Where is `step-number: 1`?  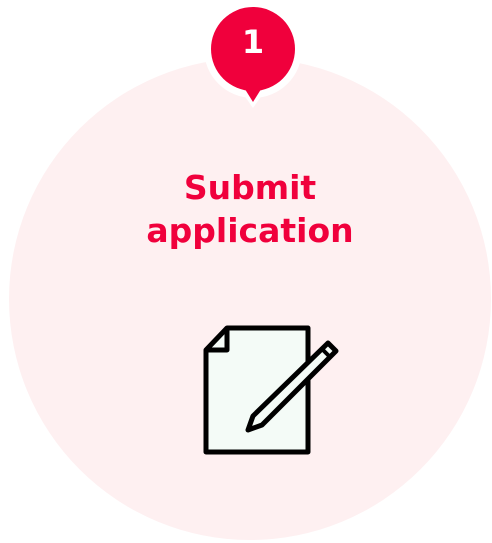
step-number: 1 is located at coordinates (253, 42).